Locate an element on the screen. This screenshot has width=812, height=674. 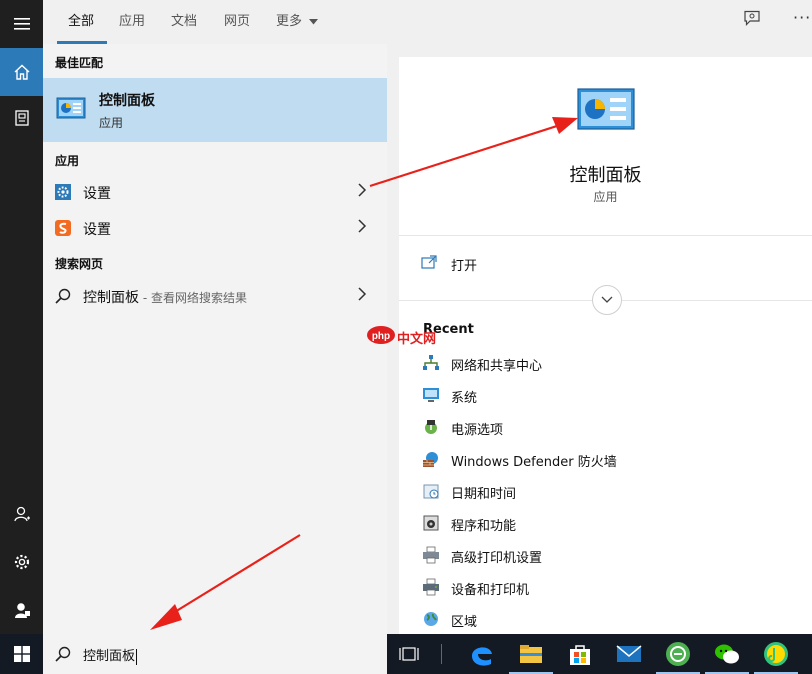
file-explorer-icon is located at coordinates (531, 654).